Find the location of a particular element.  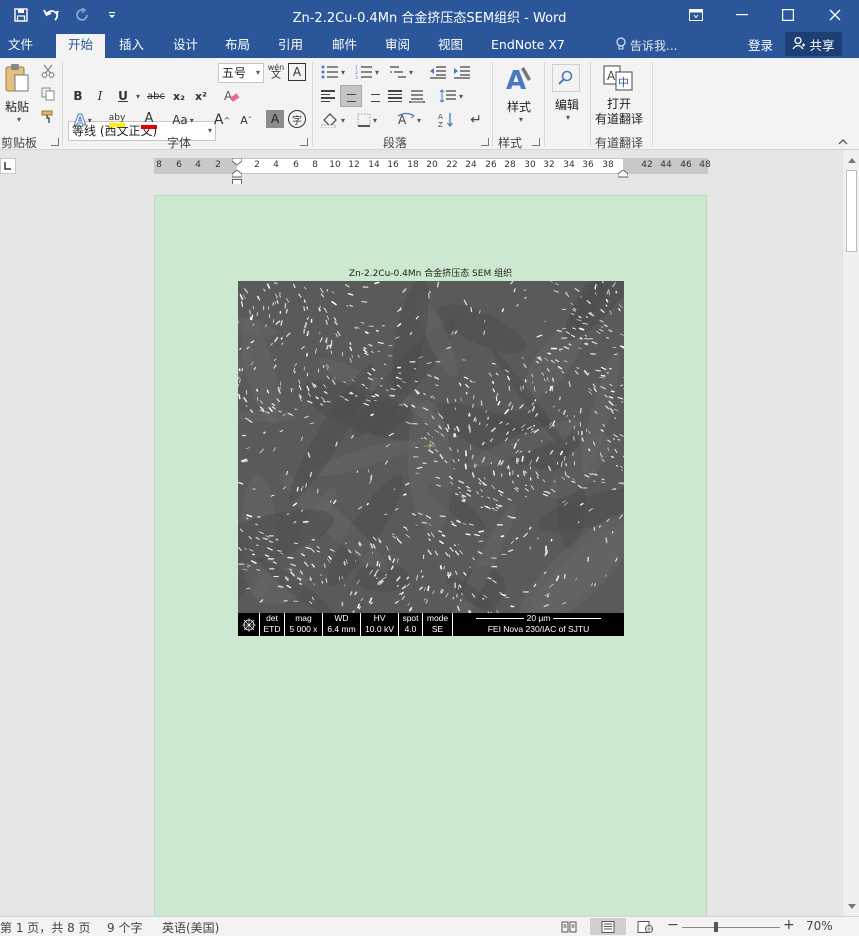

paste-label: 粘贴 is located at coordinates (17, 106).